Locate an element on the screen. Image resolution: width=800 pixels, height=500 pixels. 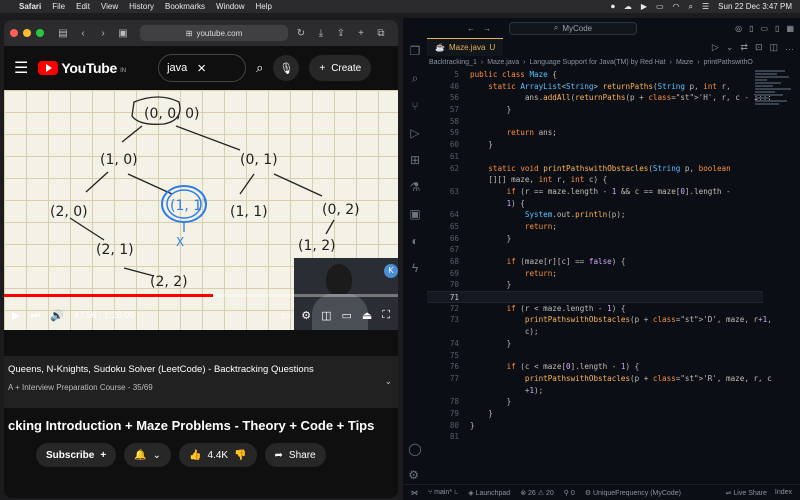
code-line: 5 public class Maze { is located at coordinates (595, 75).